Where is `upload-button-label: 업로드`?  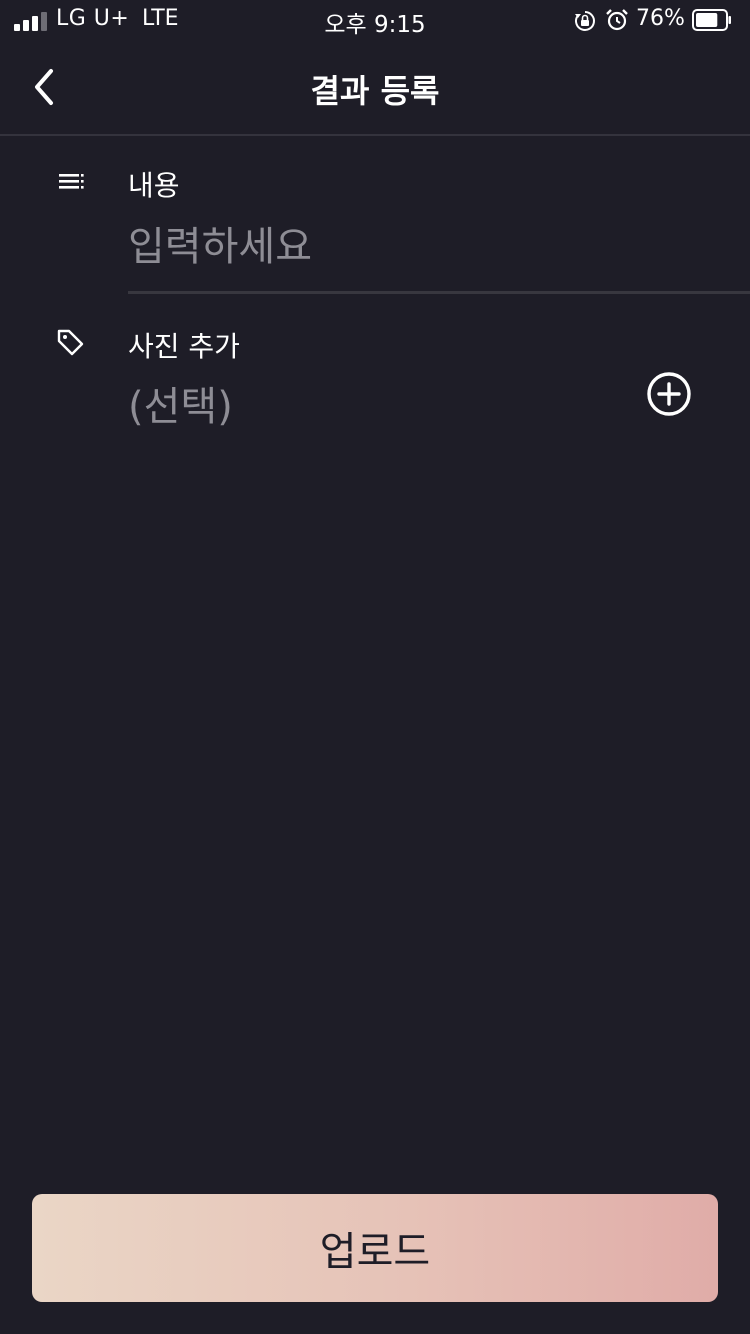 upload-button-label: 업로드 is located at coordinates (375, 1252).